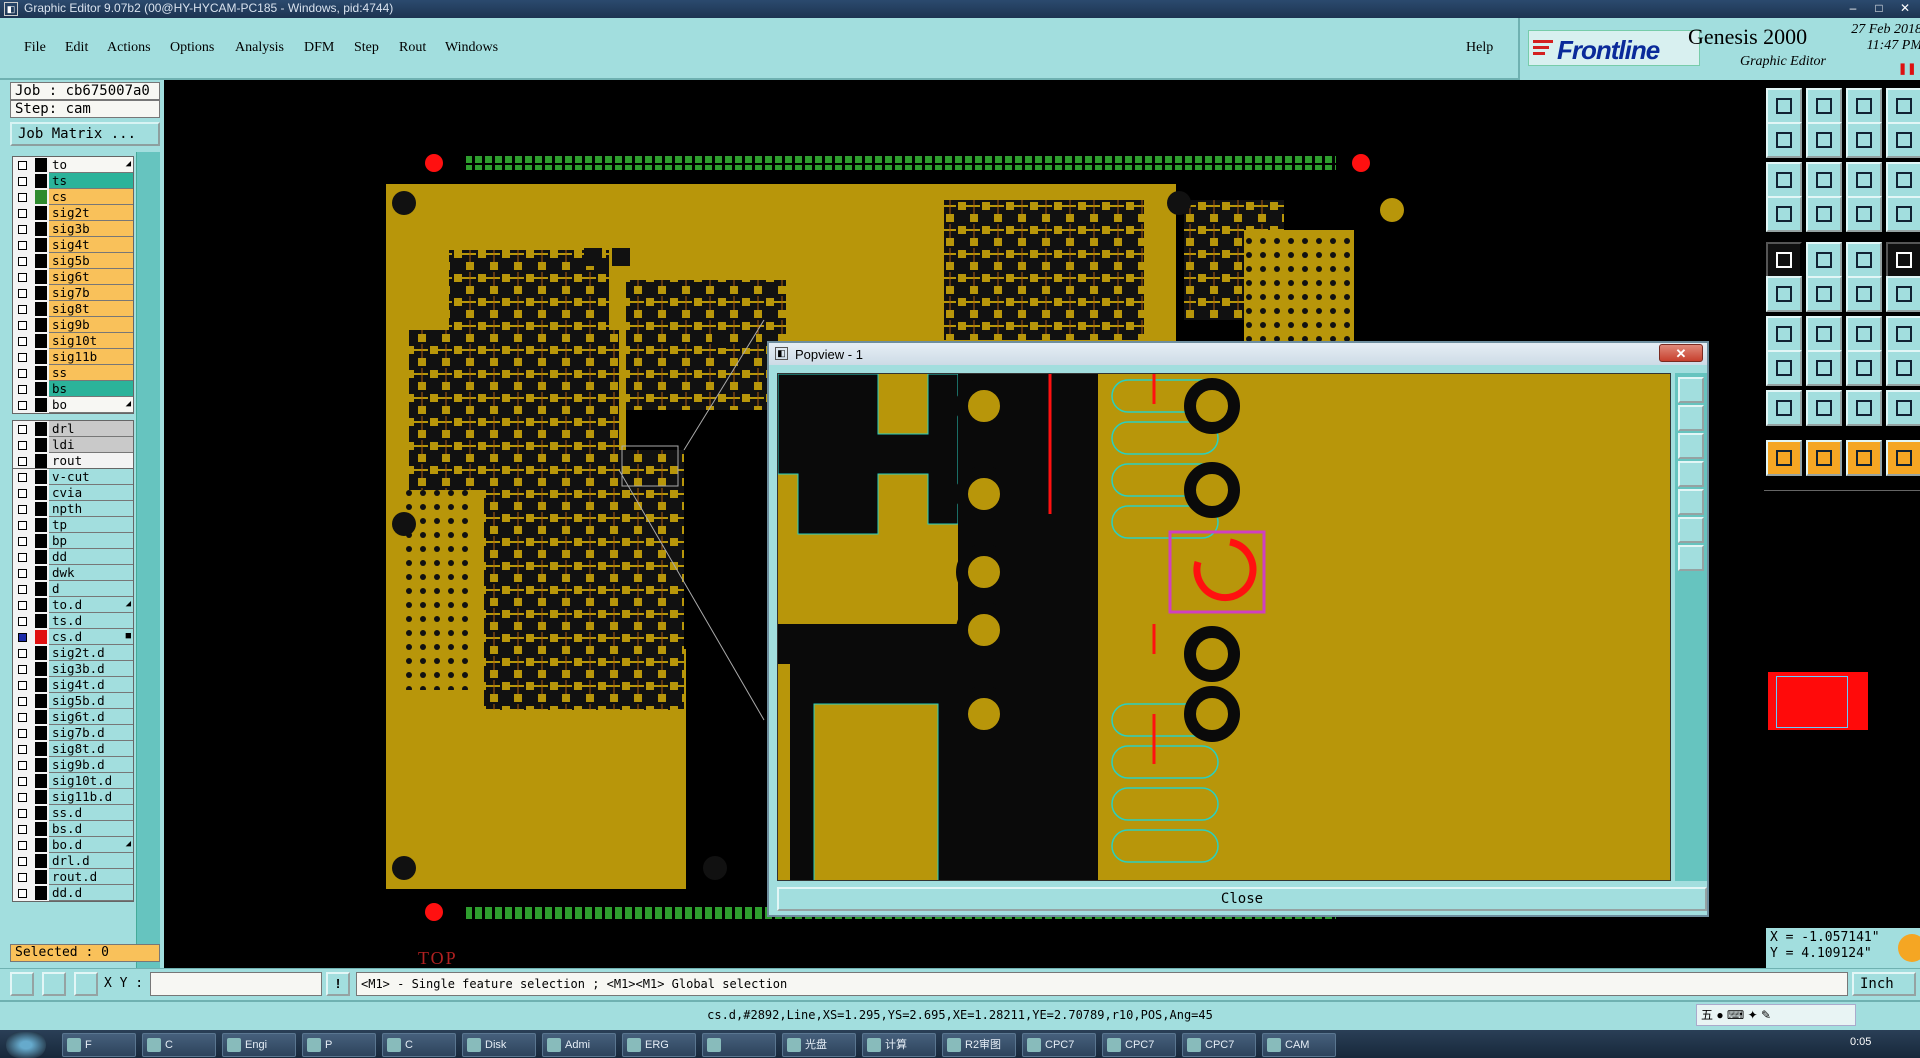 The image size is (1920, 1058). Describe the element at coordinates (1864, 368) in the screenshot. I see `grid-snap-icon` at that location.